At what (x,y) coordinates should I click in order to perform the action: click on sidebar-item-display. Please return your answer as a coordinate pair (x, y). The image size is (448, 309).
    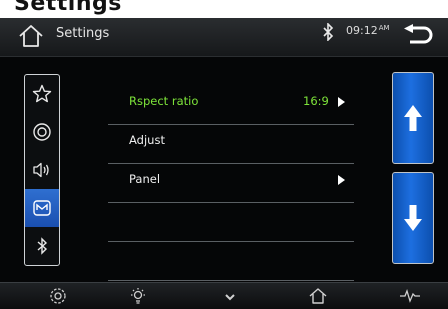
    Looking at the image, I should click on (42, 208).